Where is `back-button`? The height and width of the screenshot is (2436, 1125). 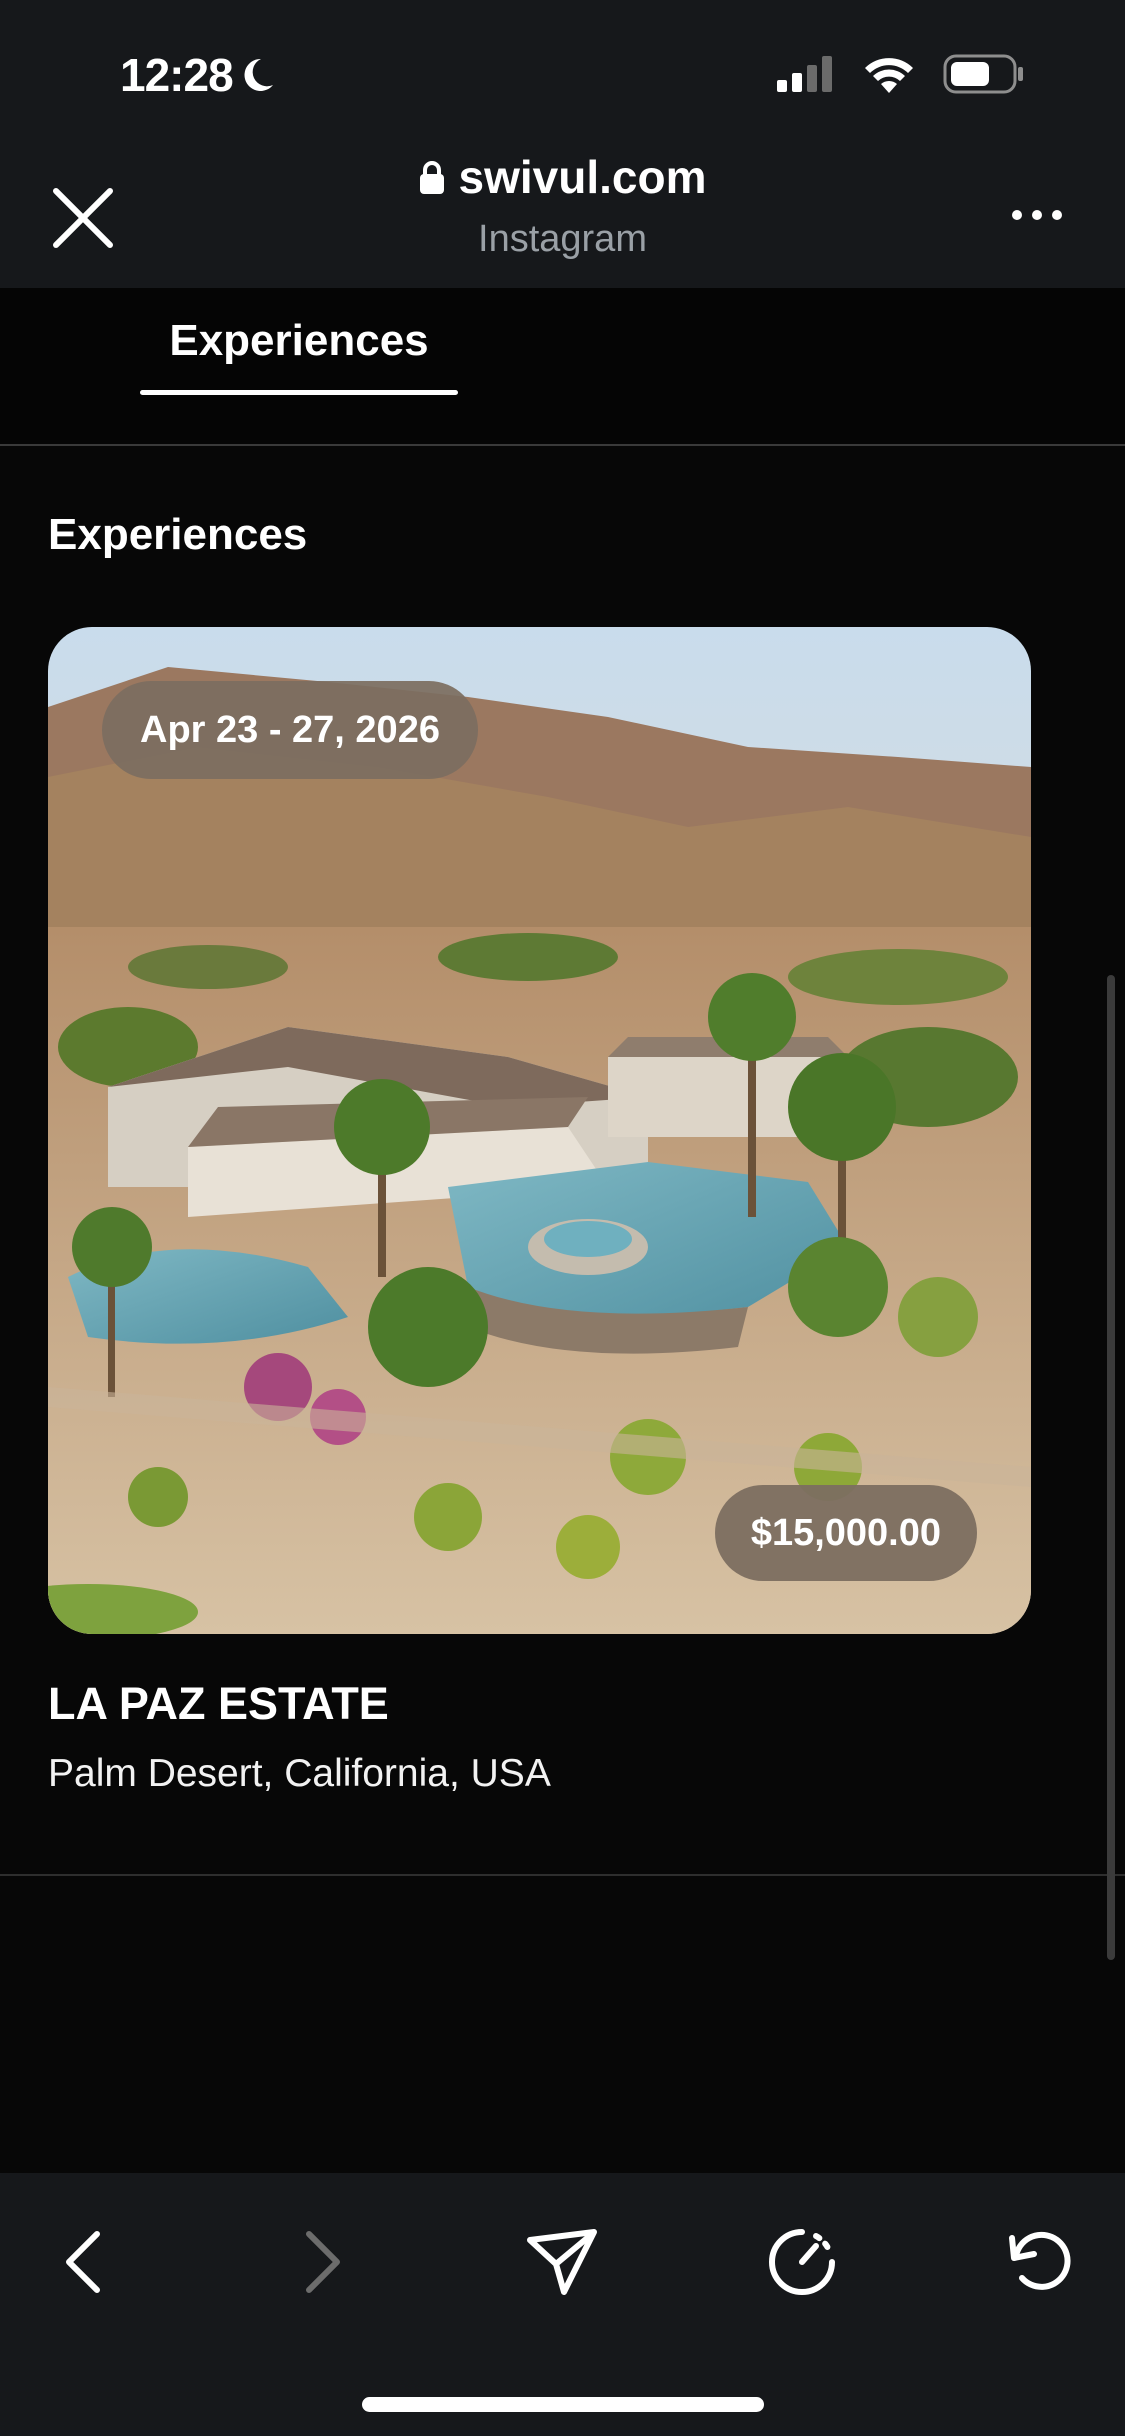
back-button is located at coordinates (83, 2262).